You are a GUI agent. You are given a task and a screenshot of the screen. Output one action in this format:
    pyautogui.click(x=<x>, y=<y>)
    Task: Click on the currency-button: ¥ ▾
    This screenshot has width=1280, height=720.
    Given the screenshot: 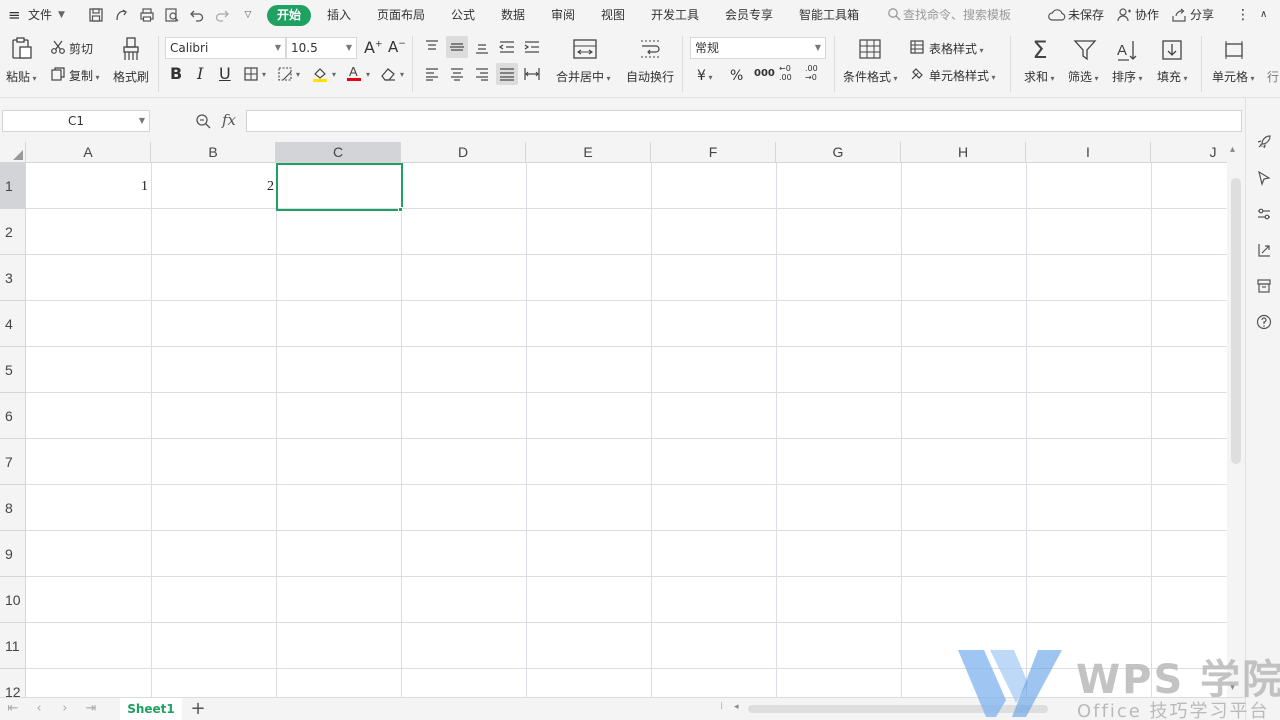 What is the action you would take?
    pyautogui.click(x=704, y=76)
    